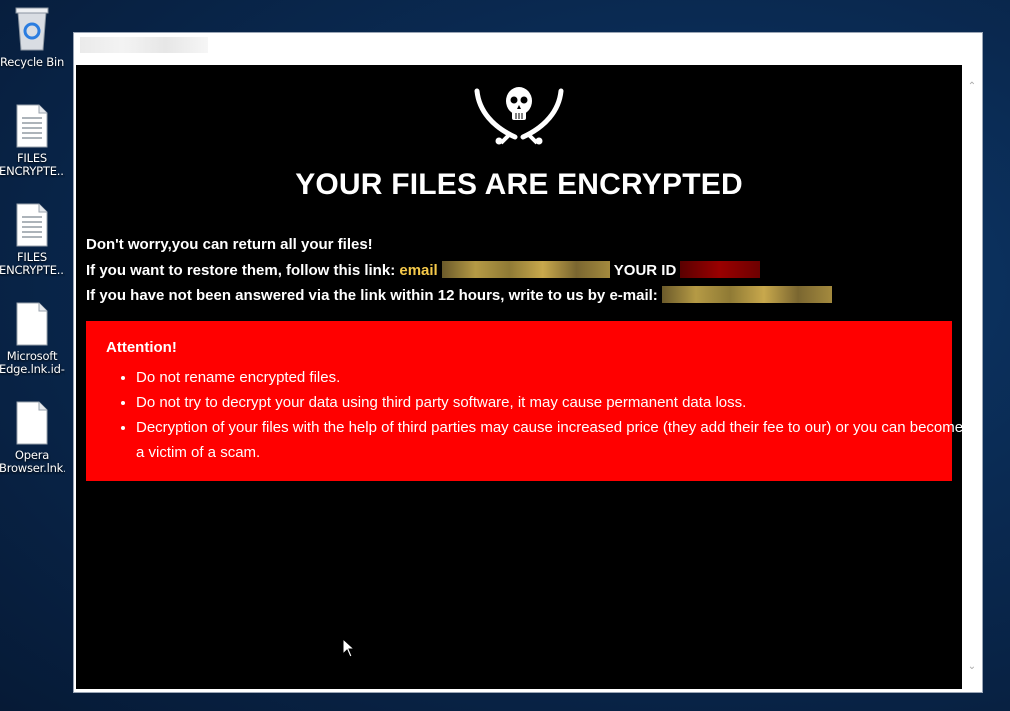 Image resolution: width=1010 pixels, height=711 pixels. What do you see at coordinates (32, 62) in the screenshot?
I see `desktop-icon-label: Recycle Bin` at bounding box center [32, 62].